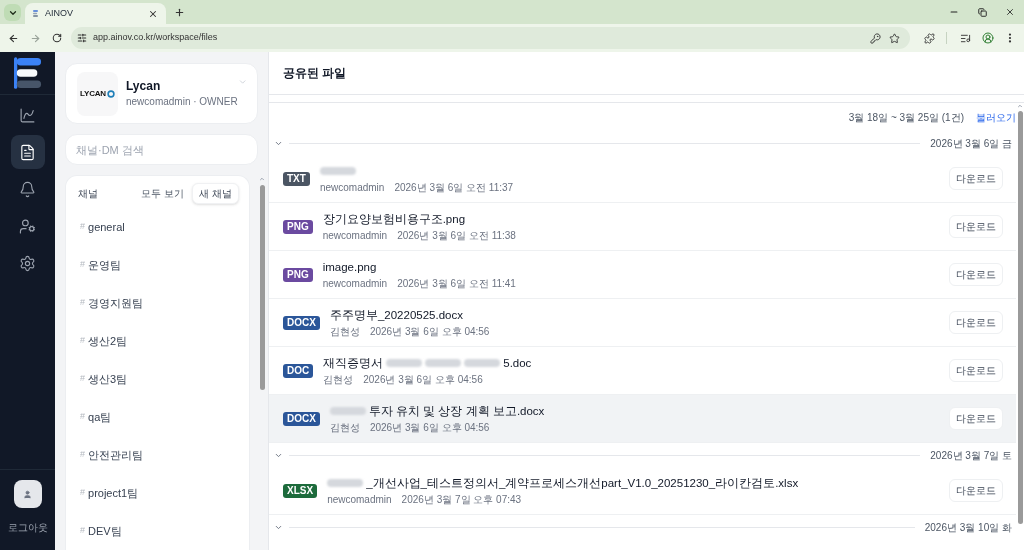  I want to click on file-name: _개선사업_테스트정의서_계약프로세스개선part_V1.0_20251230_라이칸검토.xlsx, so click(582, 483).